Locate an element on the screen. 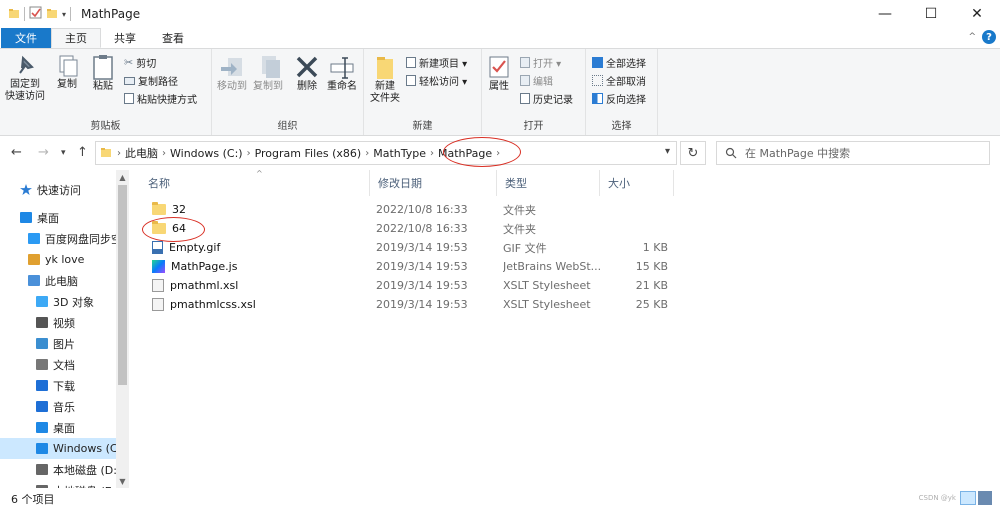 Image resolution: width=1000 pixels, height=510 pixels. copy-to-button: 复制到 is located at coordinates (268, 73).